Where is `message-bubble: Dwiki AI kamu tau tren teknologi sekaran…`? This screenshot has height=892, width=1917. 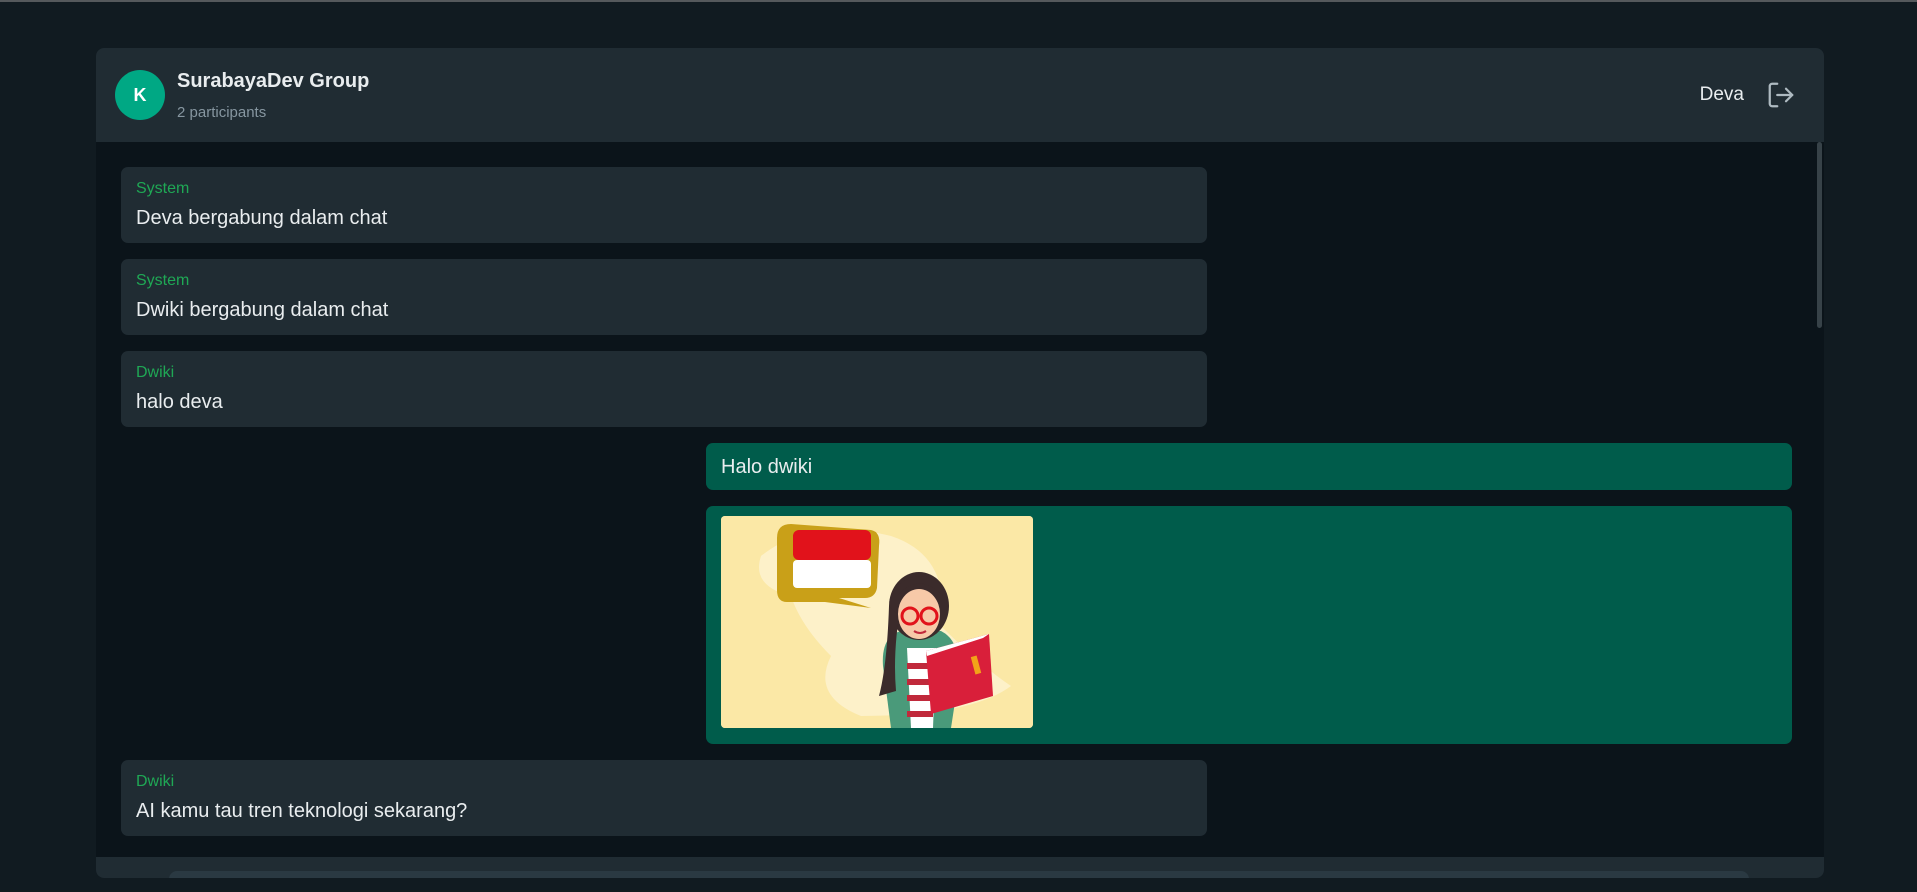 message-bubble: Dwiki AI kamu tau tren teknologi sekaran… is located at coordinates (664, 798).